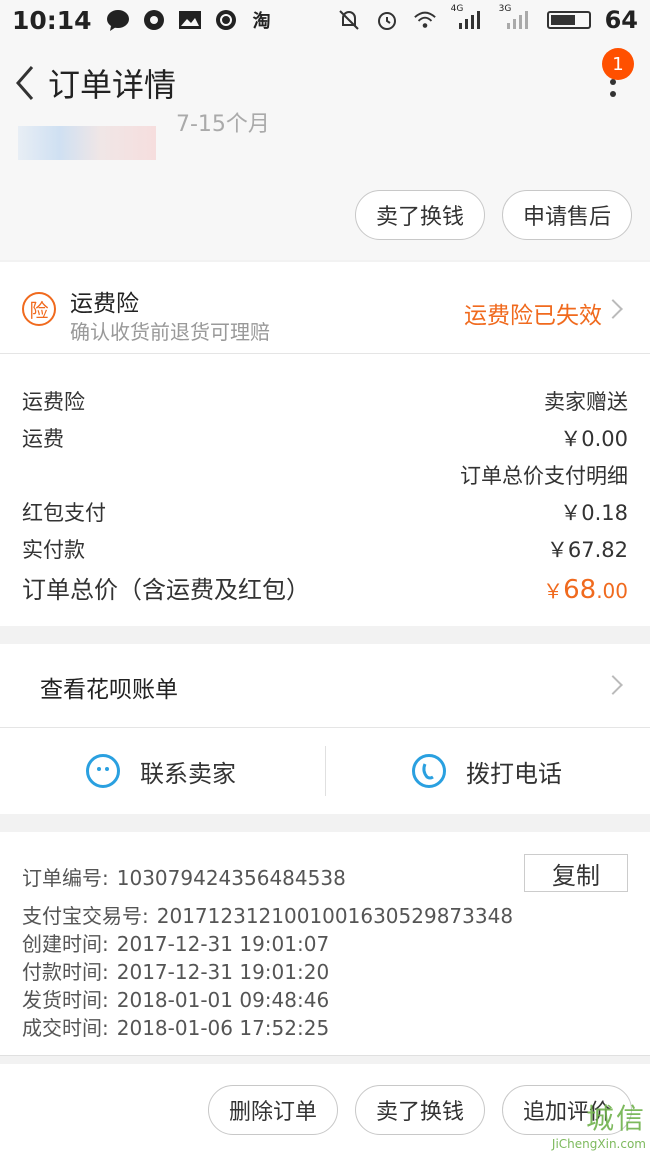 This screenshot has width=650, height=1155. Describe the element at coordinates (65, 878) in the screenshot. I see `info-key: 订单编号:` at that location.